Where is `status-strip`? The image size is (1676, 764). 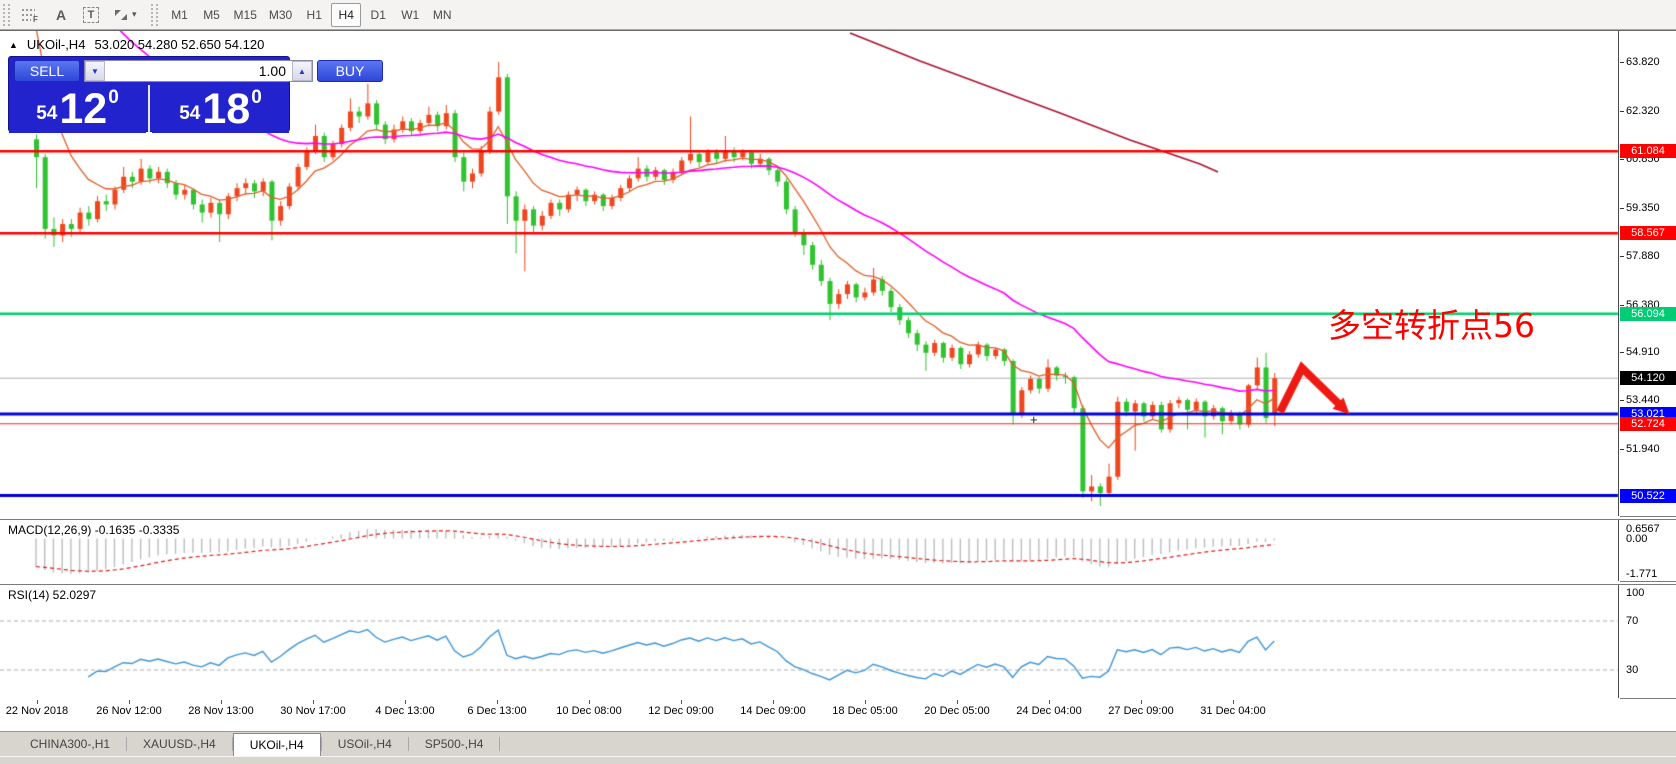
status-strip is located at coordinates (838, 760).